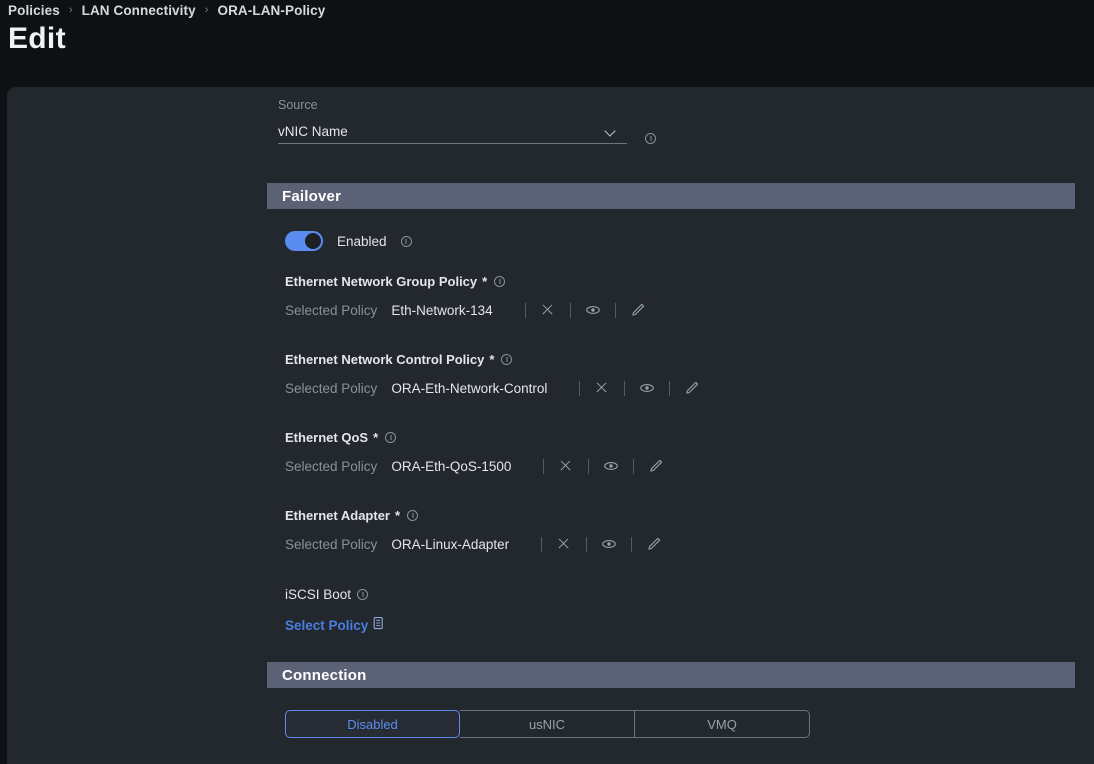 The height and width of the screenshot is (764, 1094). I want to click on policy-title: Ethernet Network Control Policy *, so click(492, 359).